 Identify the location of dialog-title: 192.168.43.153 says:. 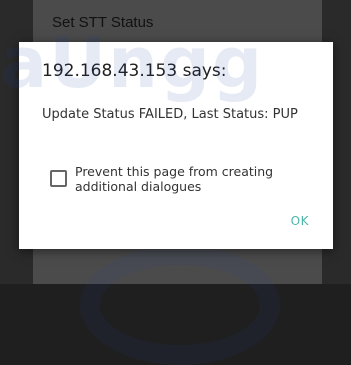
(134, 71).